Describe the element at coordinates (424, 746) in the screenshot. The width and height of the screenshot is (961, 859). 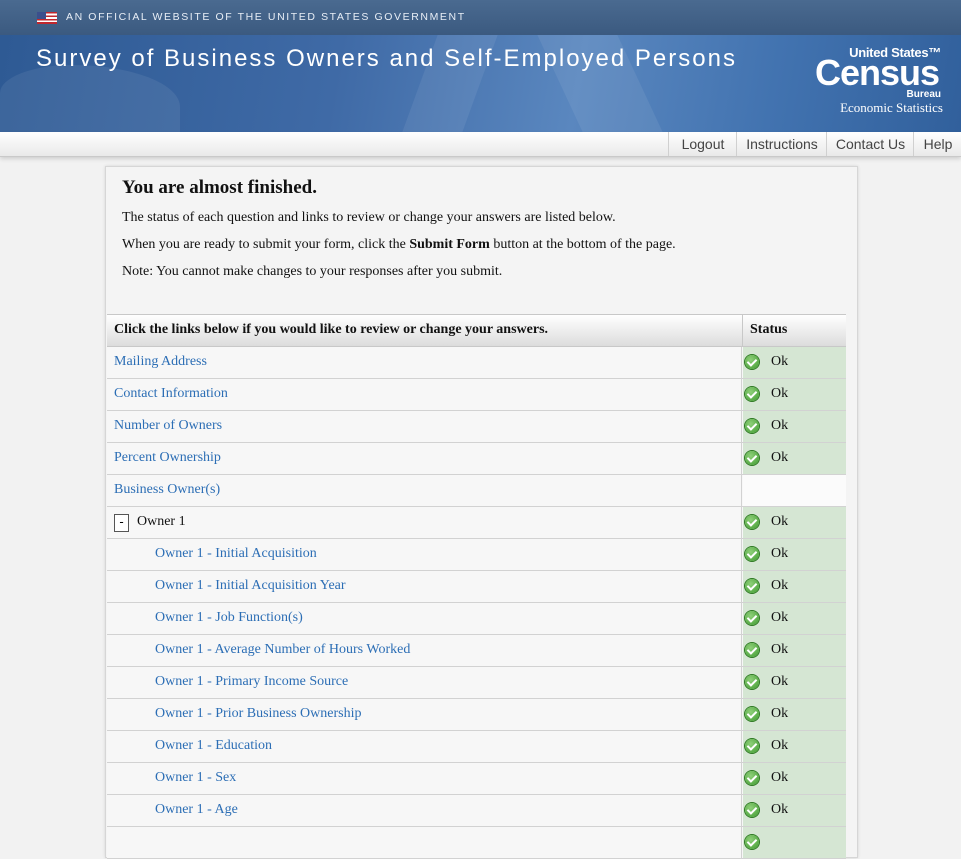
I see `row-name-cell: Owner 1 - Education` at that location.